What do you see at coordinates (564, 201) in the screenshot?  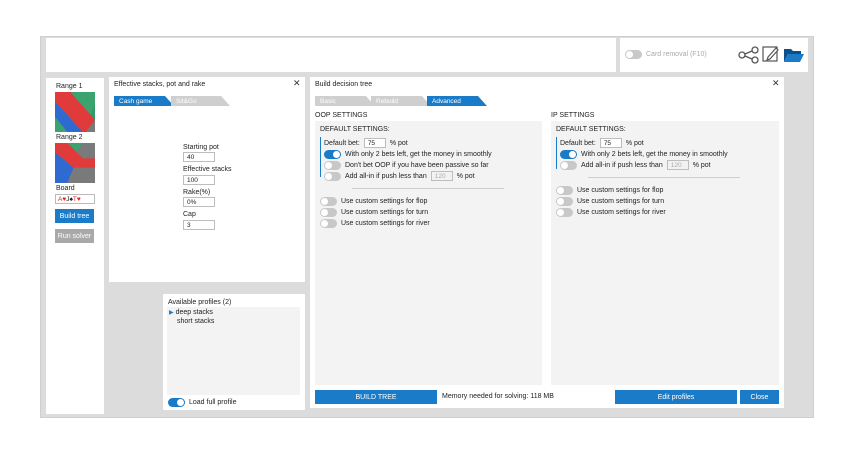 I see `ip-turn-toggle` at bounding box center [564, 201].